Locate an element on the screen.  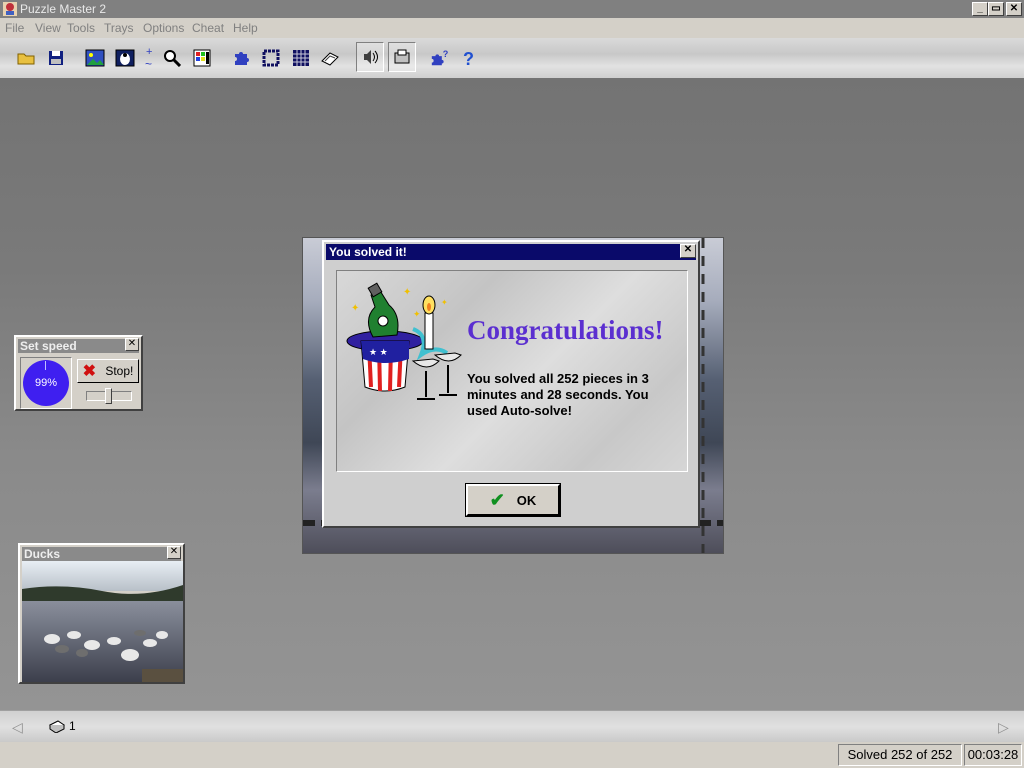
stop-label: Stop! is located at coordinates (119, 371).